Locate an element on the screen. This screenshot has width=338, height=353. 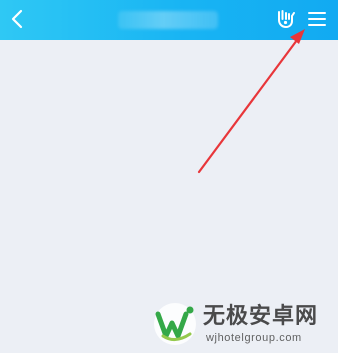
hand-gesture-icon is located at coordinates (285, 19).